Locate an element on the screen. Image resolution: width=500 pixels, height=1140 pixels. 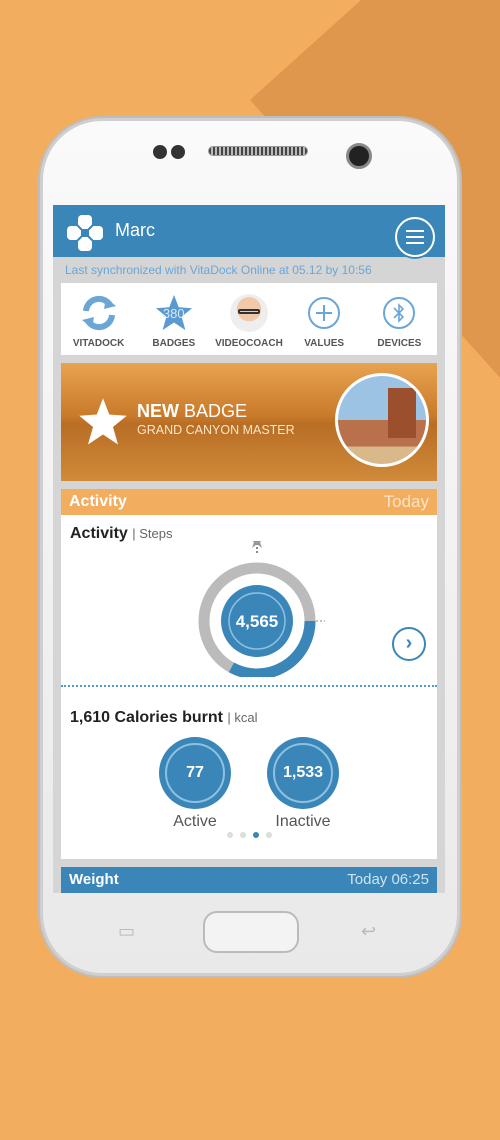
quick-action-label: BADGES is located at coordinates (174, 343).